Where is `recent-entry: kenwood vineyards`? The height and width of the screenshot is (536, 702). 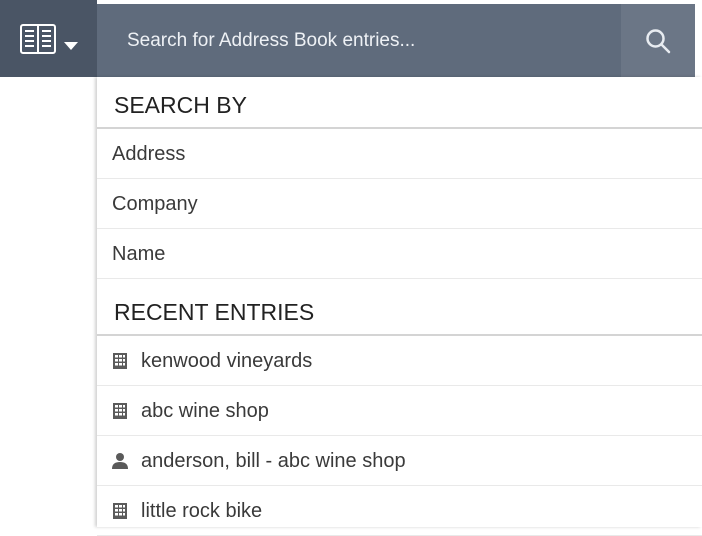
recent-entry: kenwood vineyards is located at coordinates (399, 361).